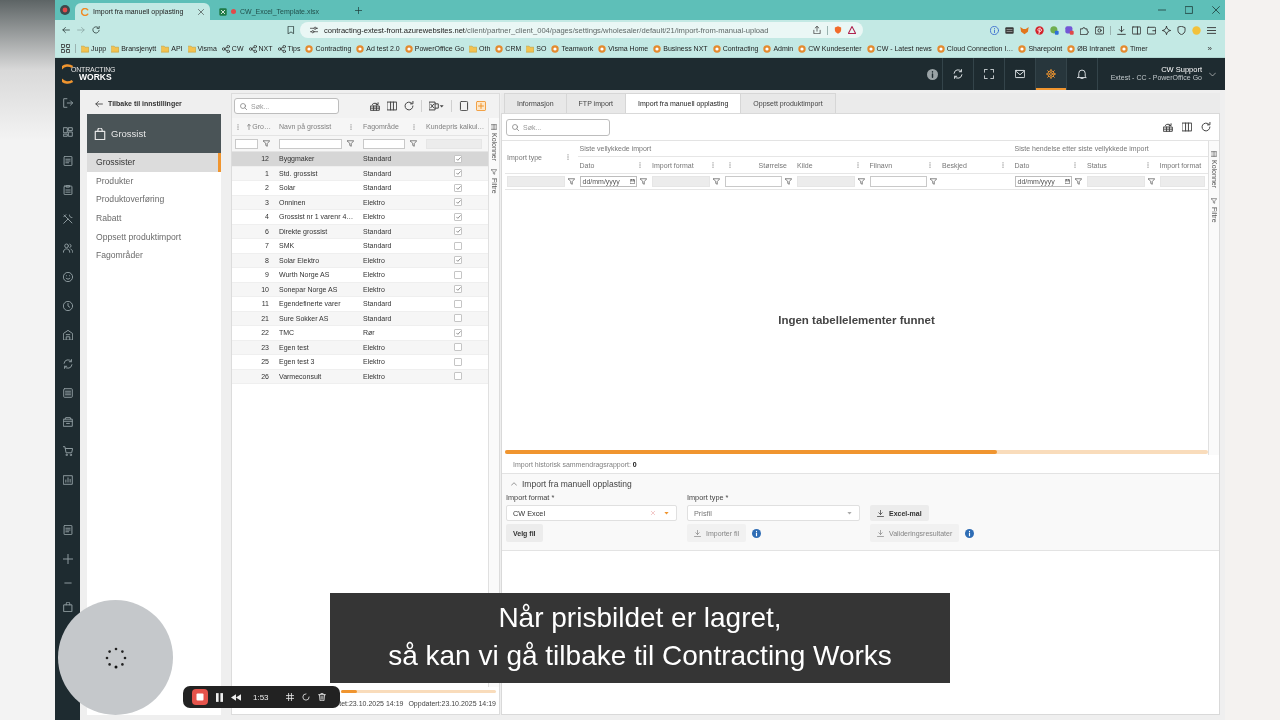  I want to click on section-toggle: Import fra manuell opplasting, so click(569, 484).